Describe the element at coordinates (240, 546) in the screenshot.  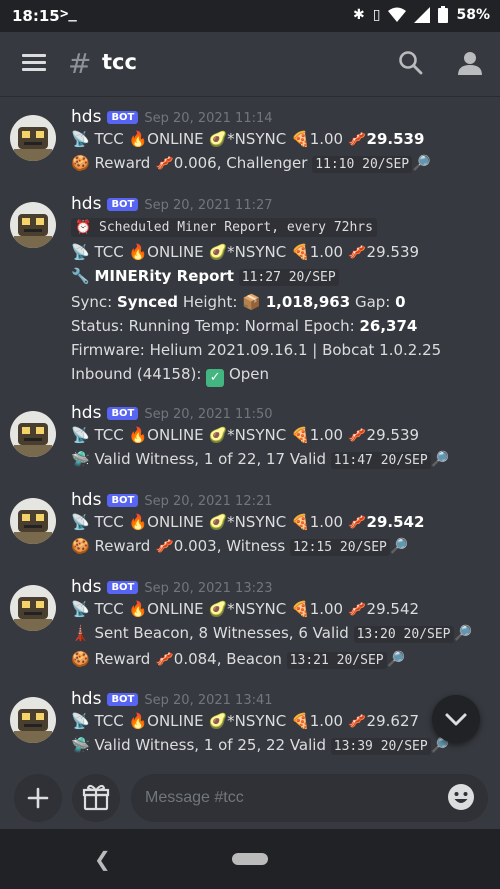
I see `reward-line: 🍪 Reward 🥓0.003, Witness 12:15 20/SEP 🔎` at that location.